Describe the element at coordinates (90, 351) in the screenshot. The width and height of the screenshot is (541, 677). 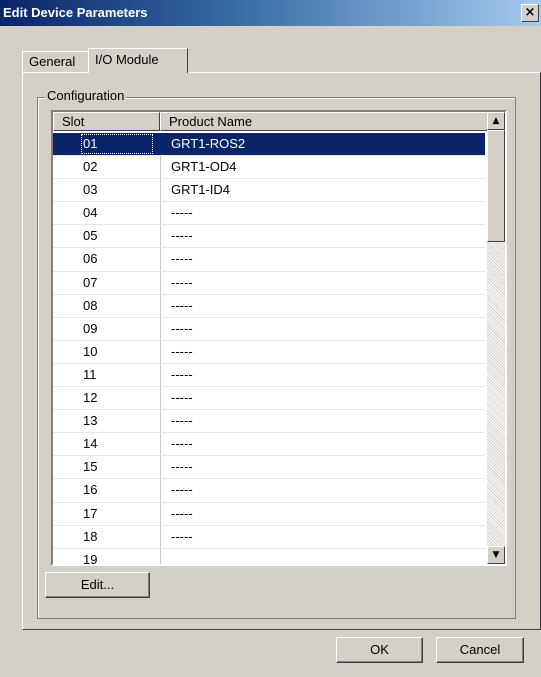
I see `slot-cell: 10` at that location.